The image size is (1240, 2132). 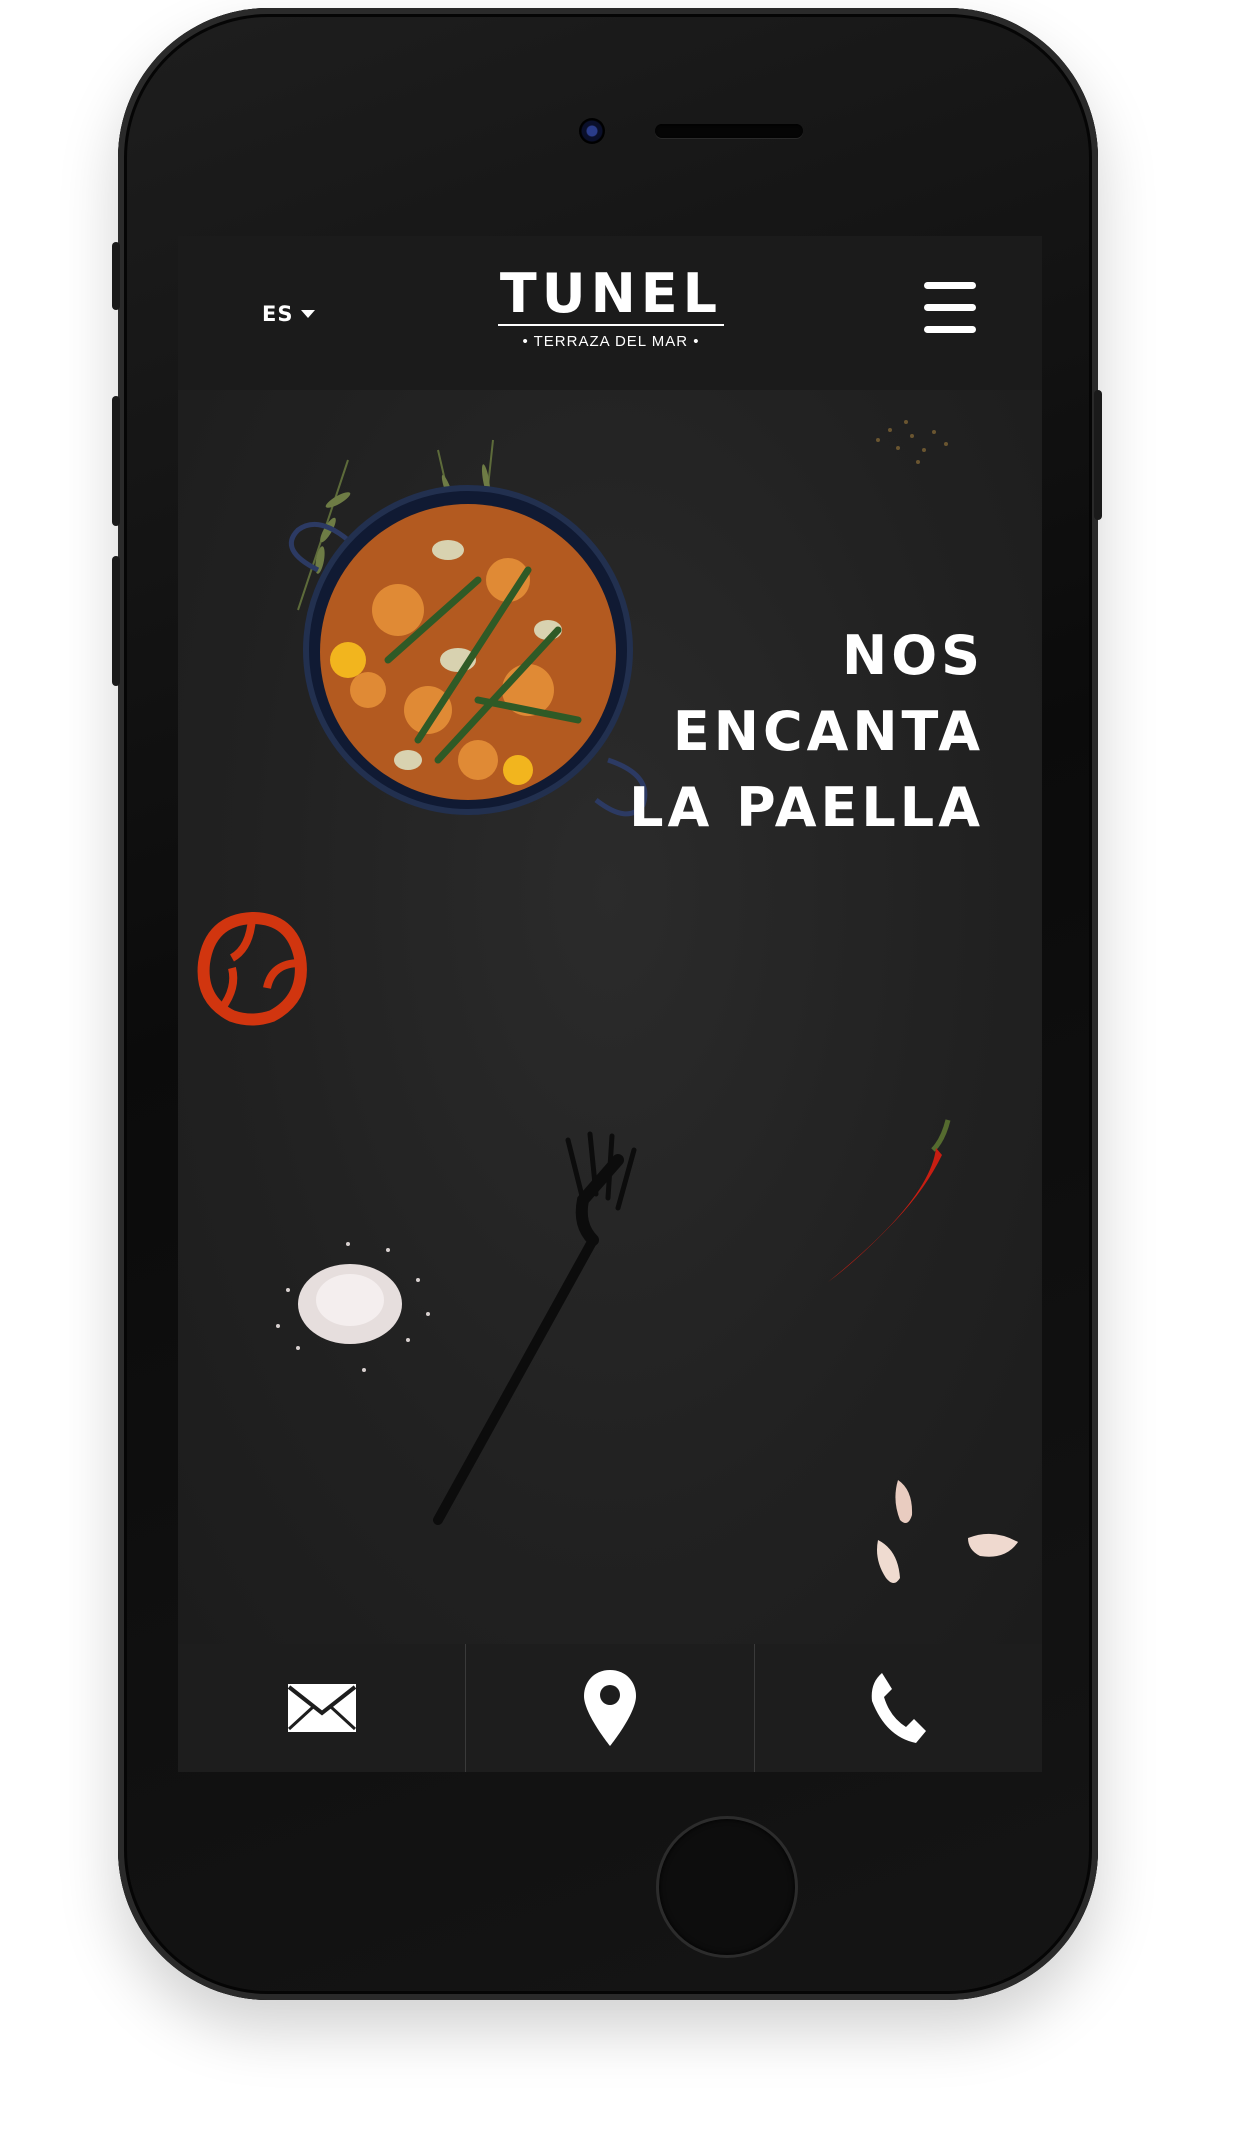 I want to click on fork-image, so click(x=535, y=1328).